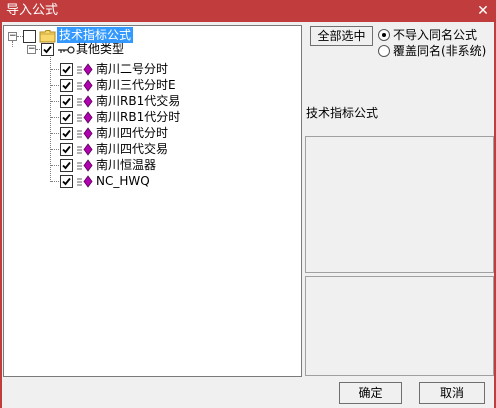 The height and width of the screenshot is (408, 496). I want to click on tree-item: 南川恒温器, so click(149, 165).